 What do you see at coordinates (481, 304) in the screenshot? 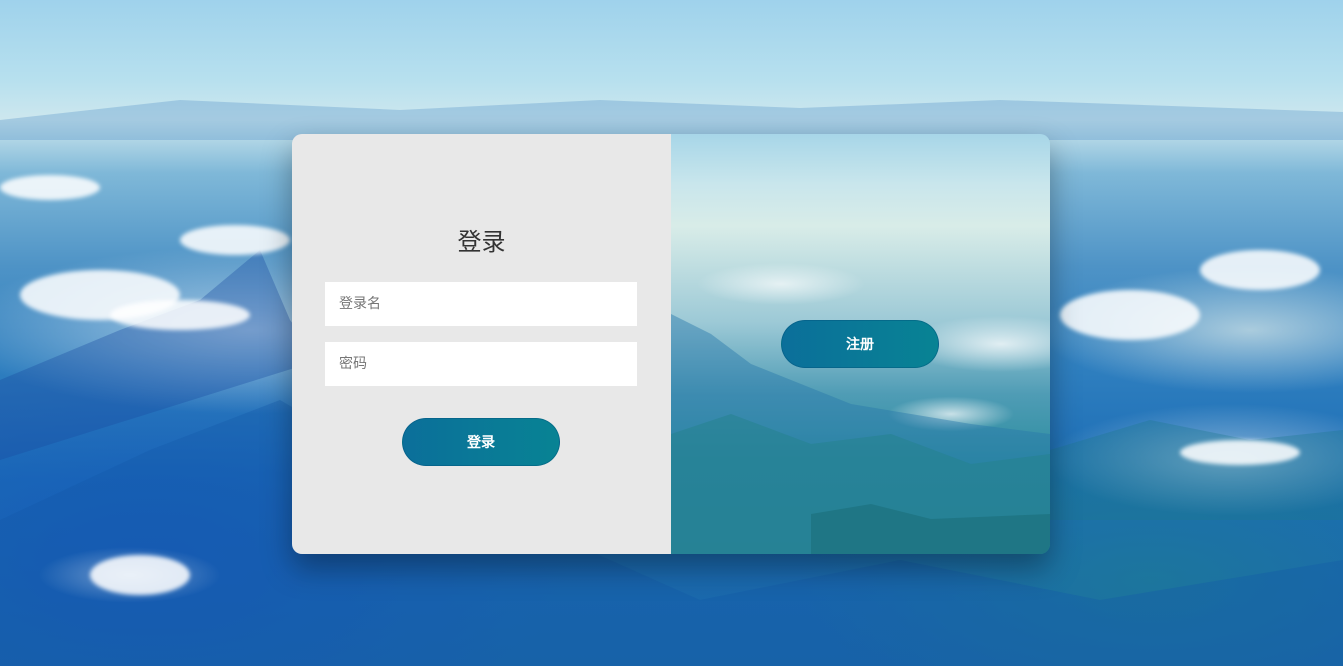
I see `username-input` at bounding box center [481, 304].